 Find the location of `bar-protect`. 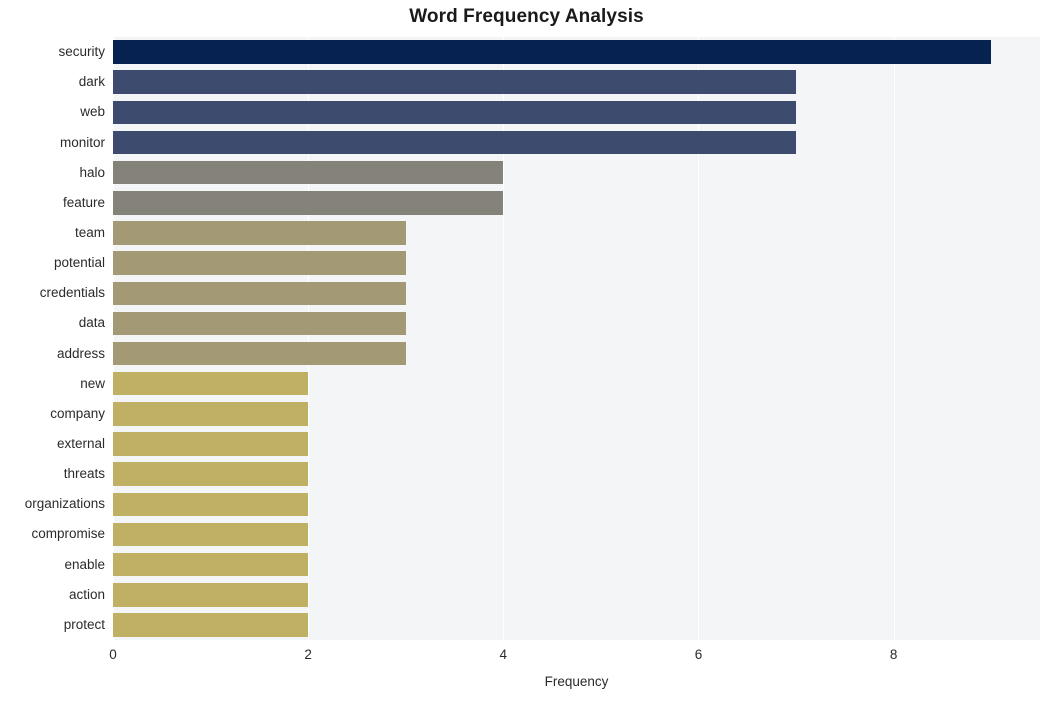

bar-protect is located at coordinates (211, 625).